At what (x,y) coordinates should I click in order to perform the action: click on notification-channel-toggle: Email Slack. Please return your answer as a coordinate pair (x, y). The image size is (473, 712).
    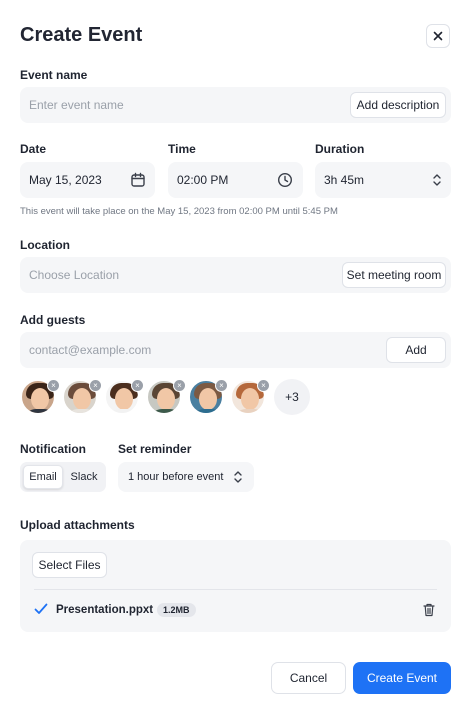
    Looking at the image, I should click on (63, 477).